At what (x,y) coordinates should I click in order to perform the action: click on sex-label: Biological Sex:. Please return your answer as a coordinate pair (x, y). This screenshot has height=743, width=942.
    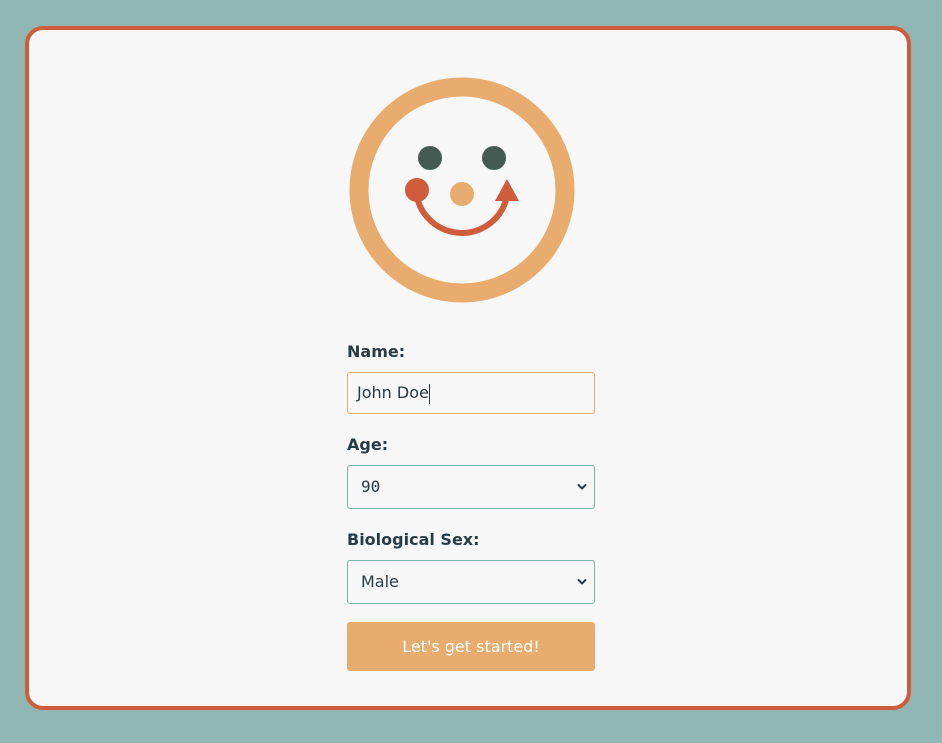
    Looking at the image, I should click on (413, 539).